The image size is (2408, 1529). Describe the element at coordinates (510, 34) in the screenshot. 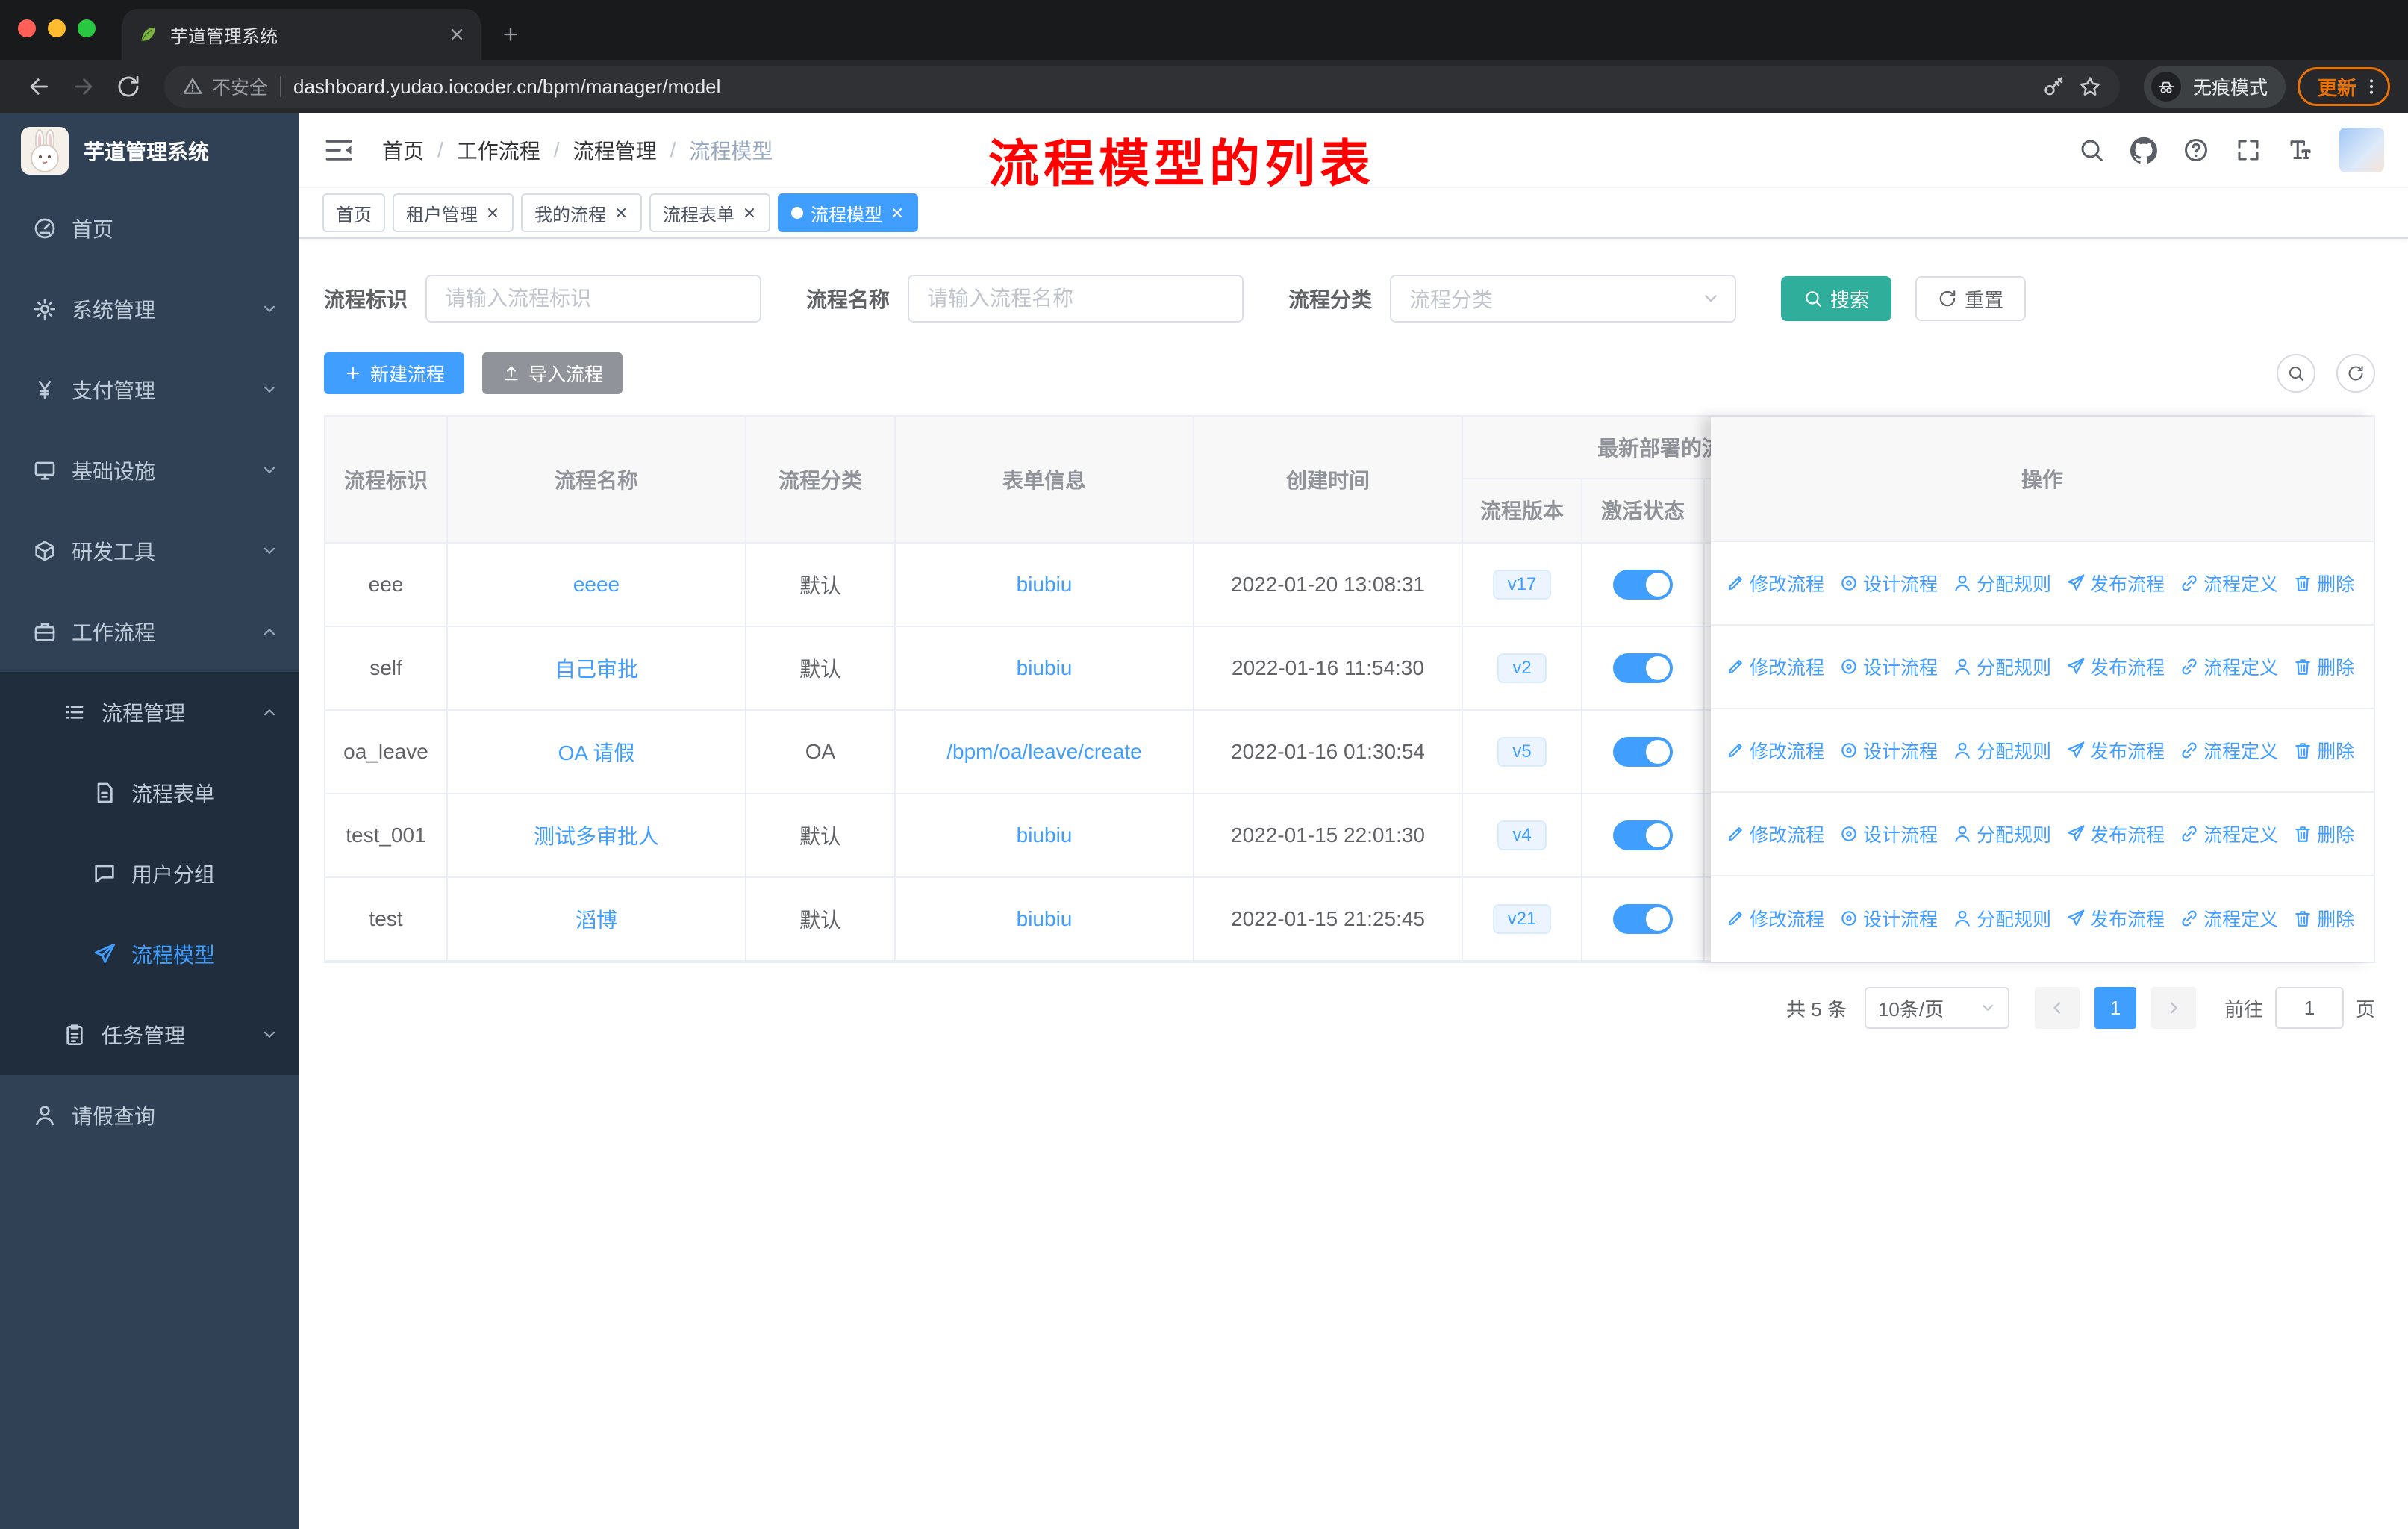

I see `new-tab-button` at that location.